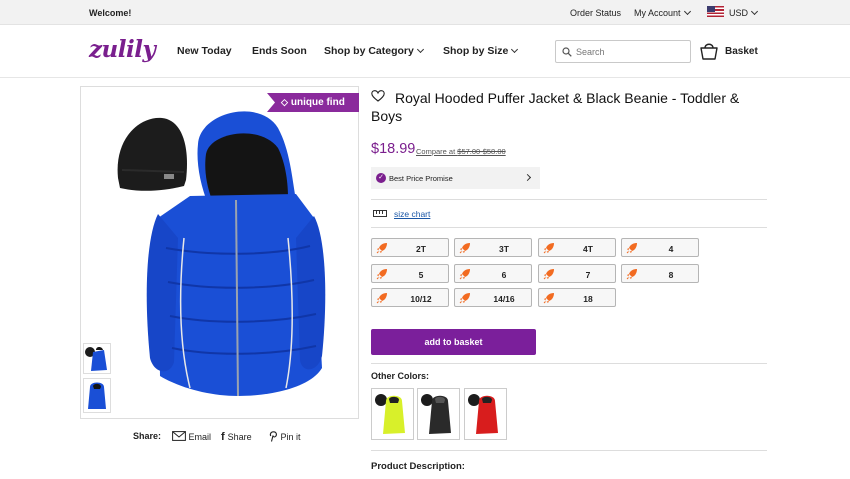 The width and height of the screenshot is (850, 479). I want to click on currency-label: USD, so click(739, 13).